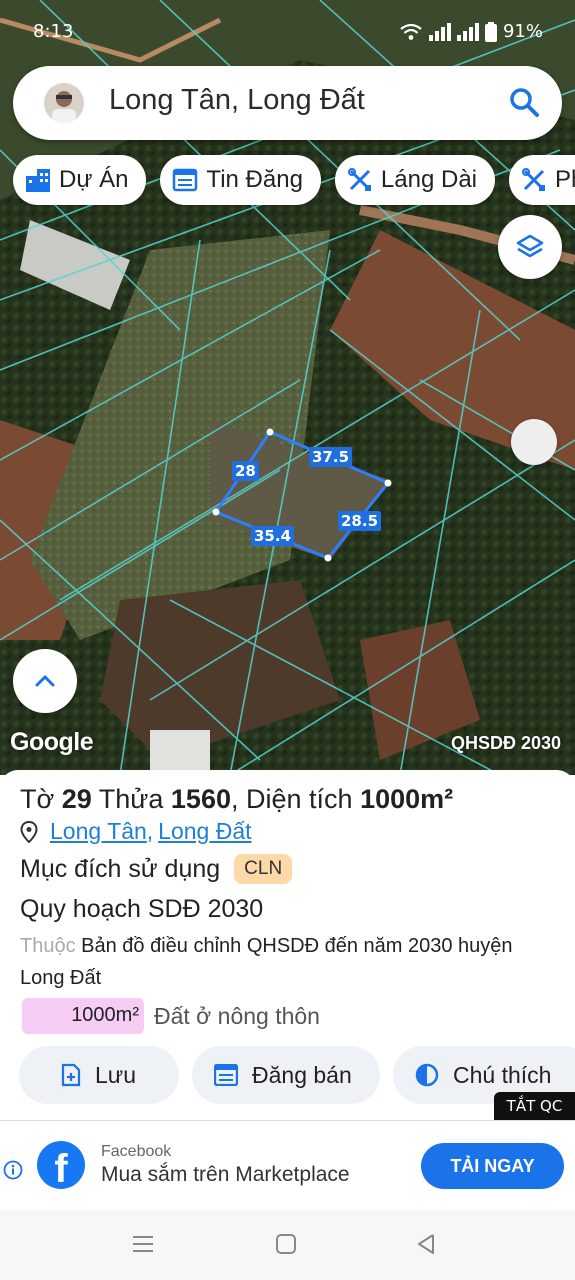  What do you see at coordinates (83, 1016) in the screenshot?
I see `land-type-area-chip: 1000m²` at bounding box center [83, 1016].